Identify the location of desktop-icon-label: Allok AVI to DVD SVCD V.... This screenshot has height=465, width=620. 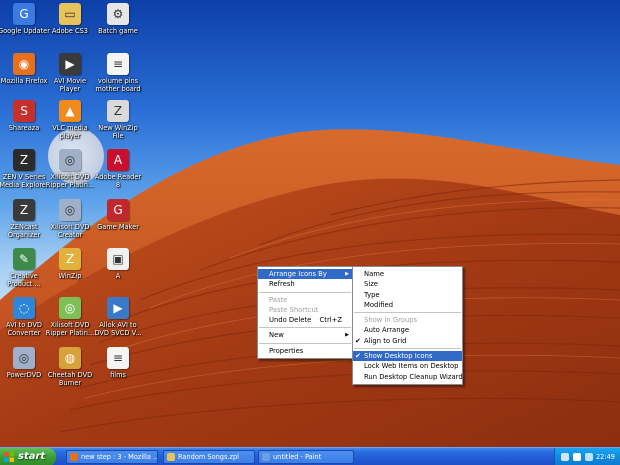
(118, 329).